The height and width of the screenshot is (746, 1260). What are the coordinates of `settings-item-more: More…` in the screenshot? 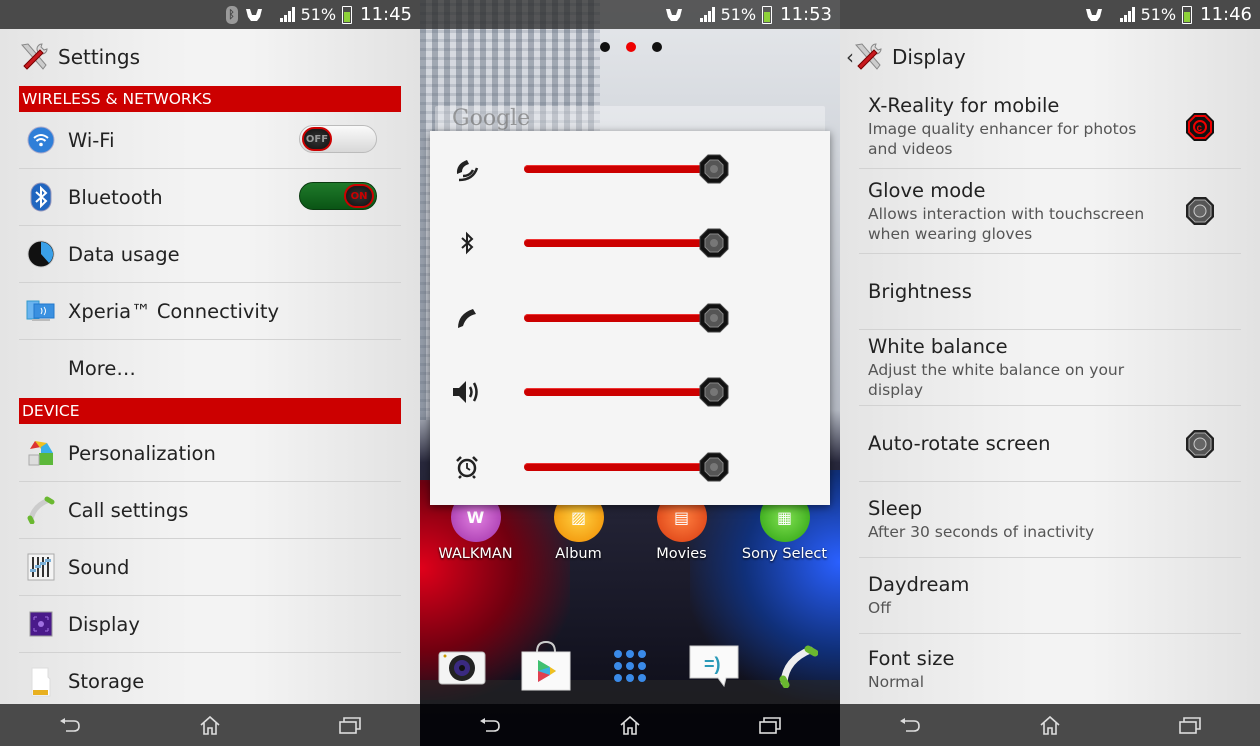 It's located at (210, 368).